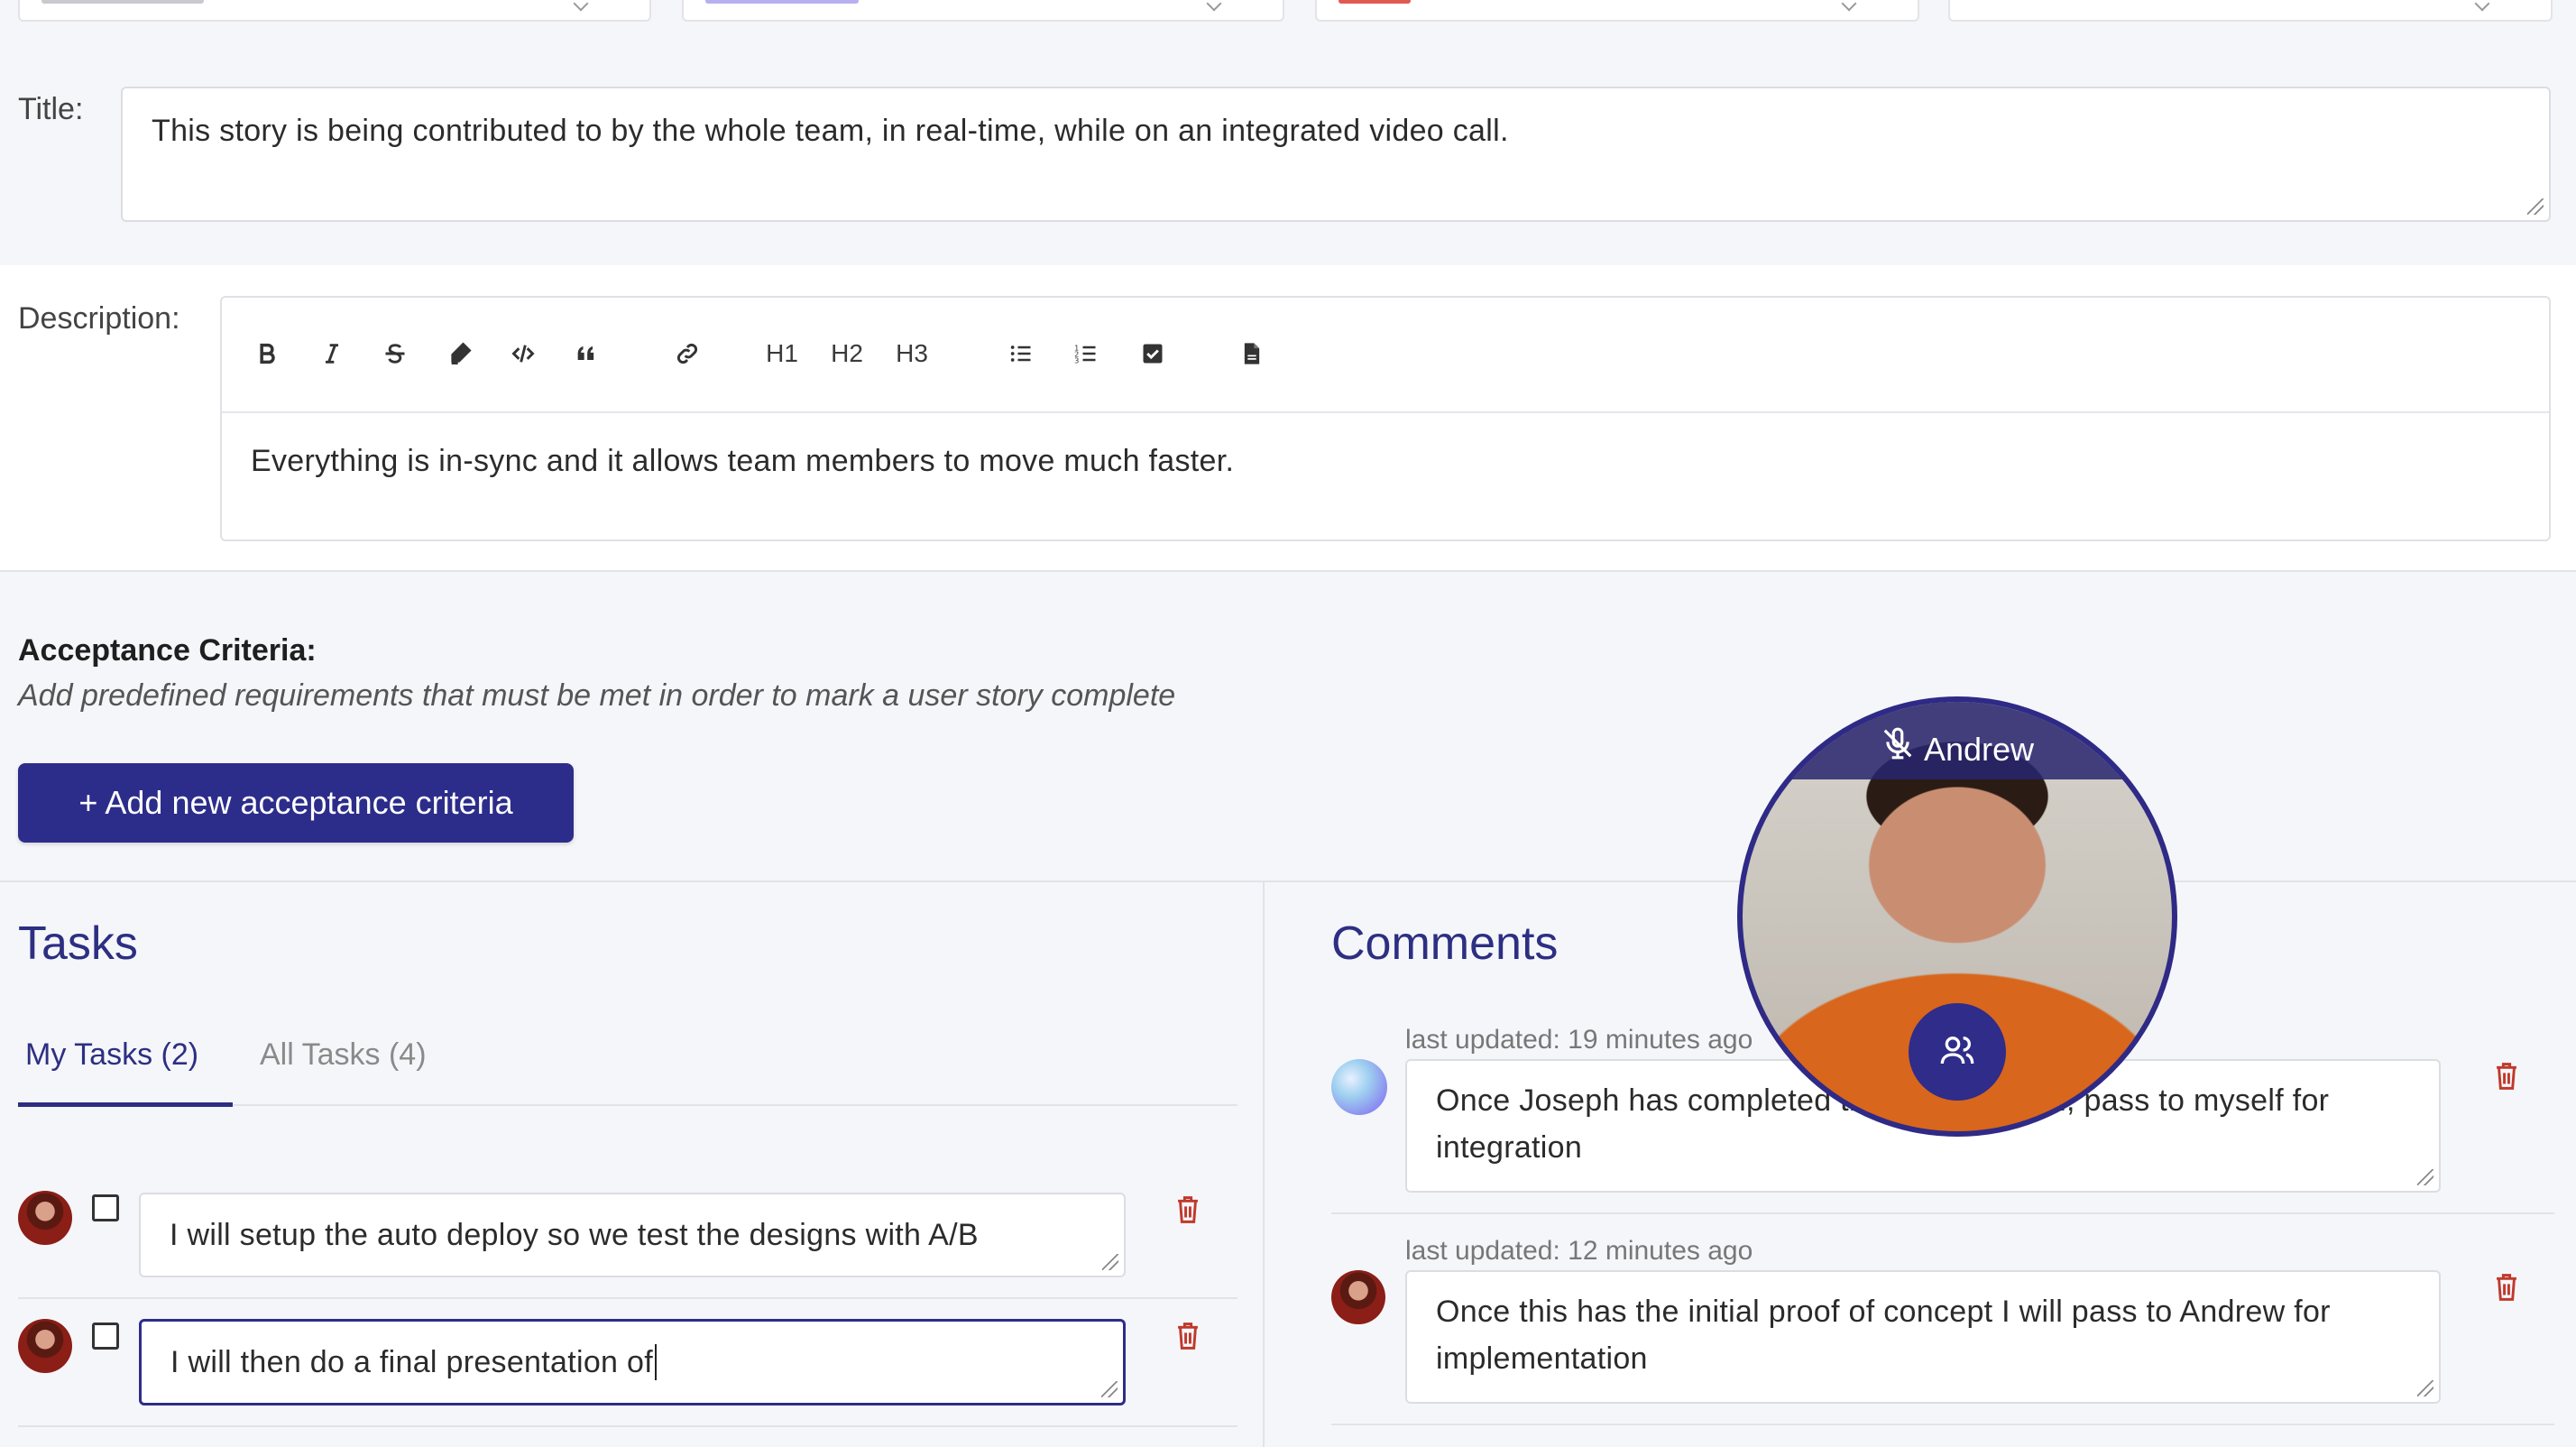 The width and height of the screenshot is (2576, 1447). I want to click on highlighter-icon, so click(460, 353).